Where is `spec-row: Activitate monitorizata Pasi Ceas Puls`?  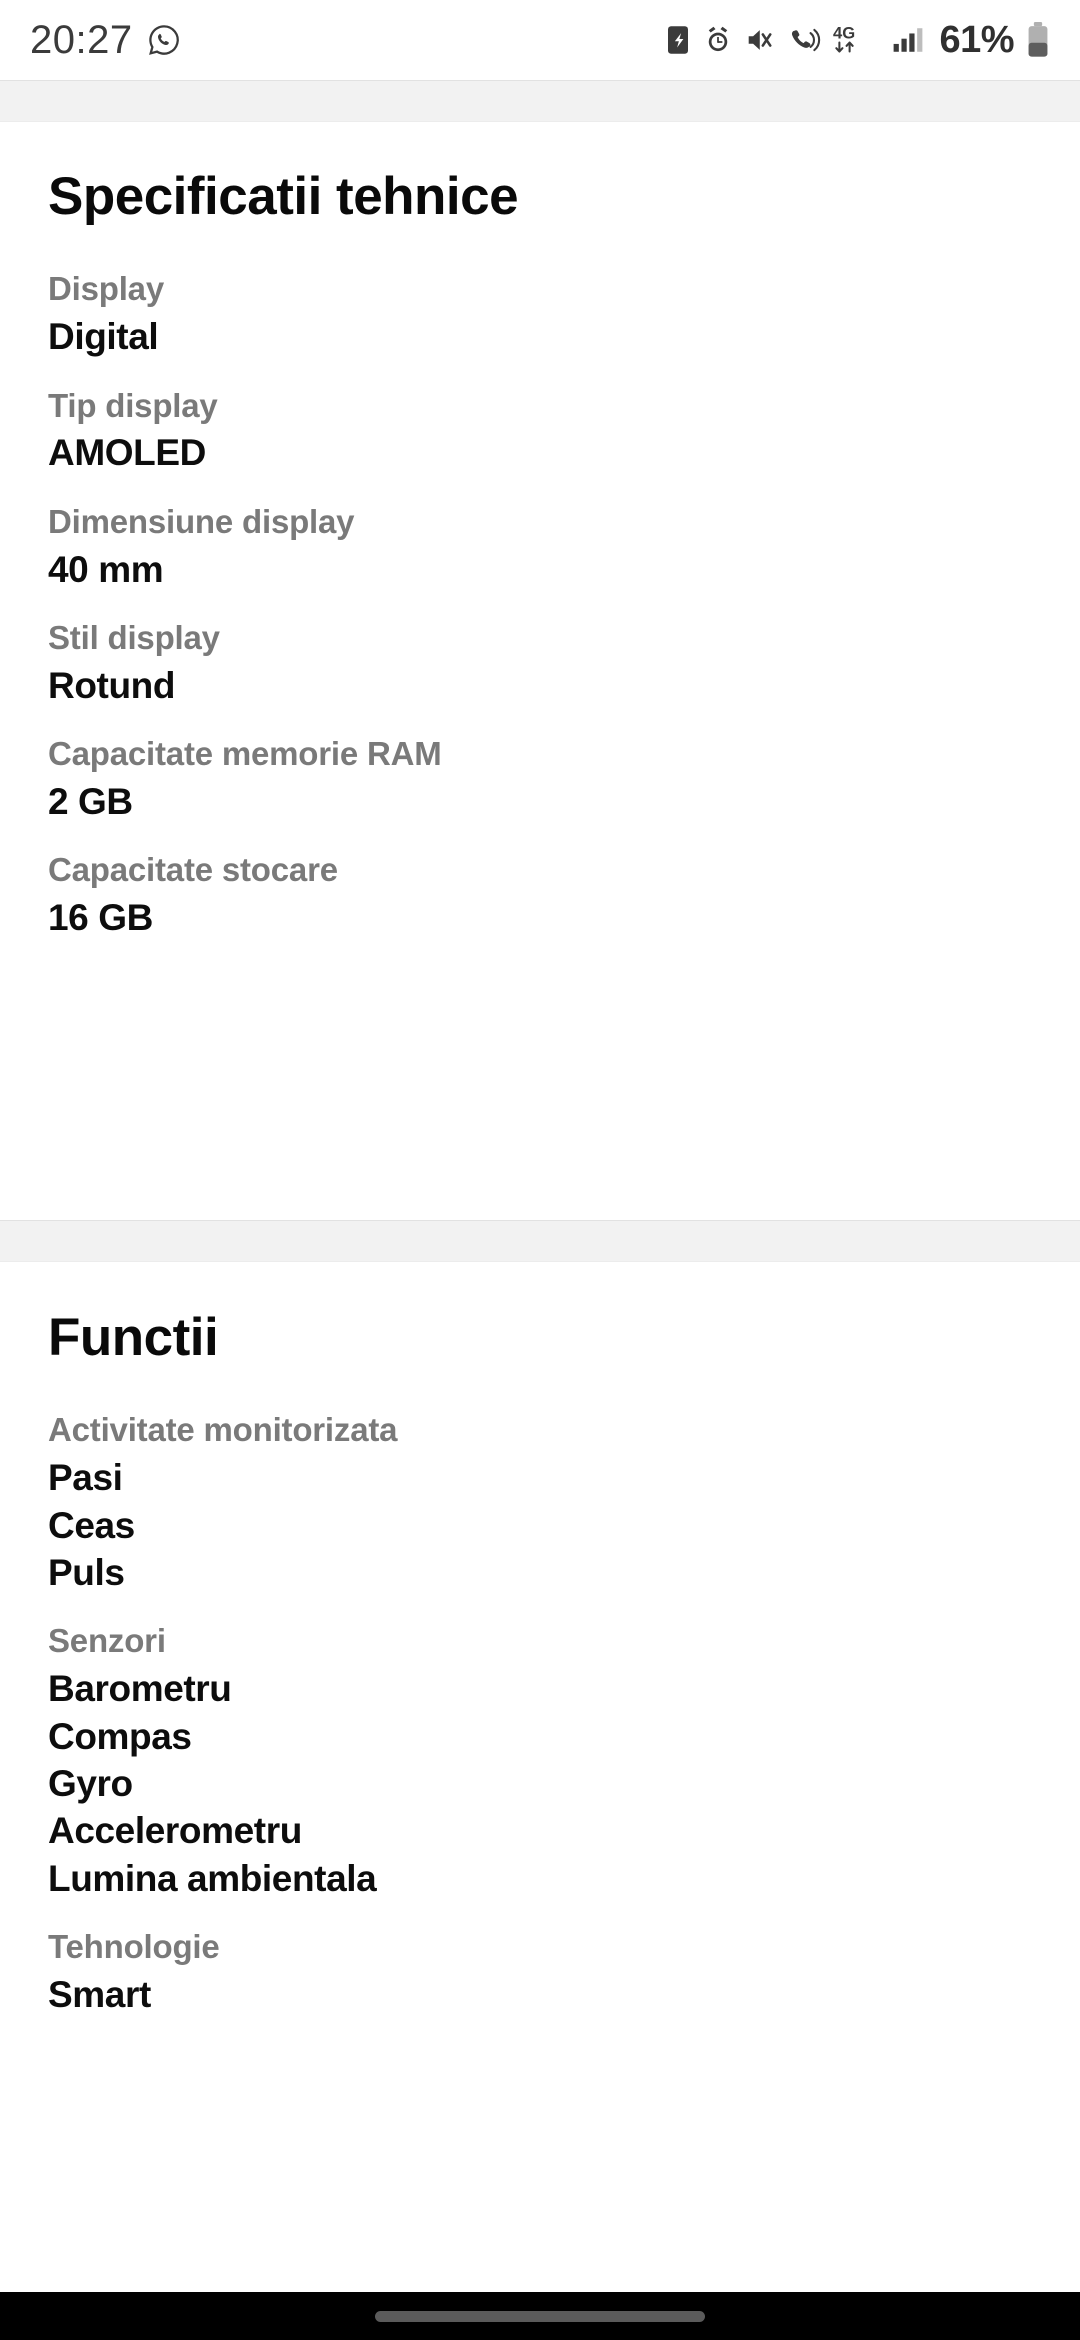 spec-row: Activitate monitorizata Pasi Ceas Puls is located at coordinates (564, 1501).